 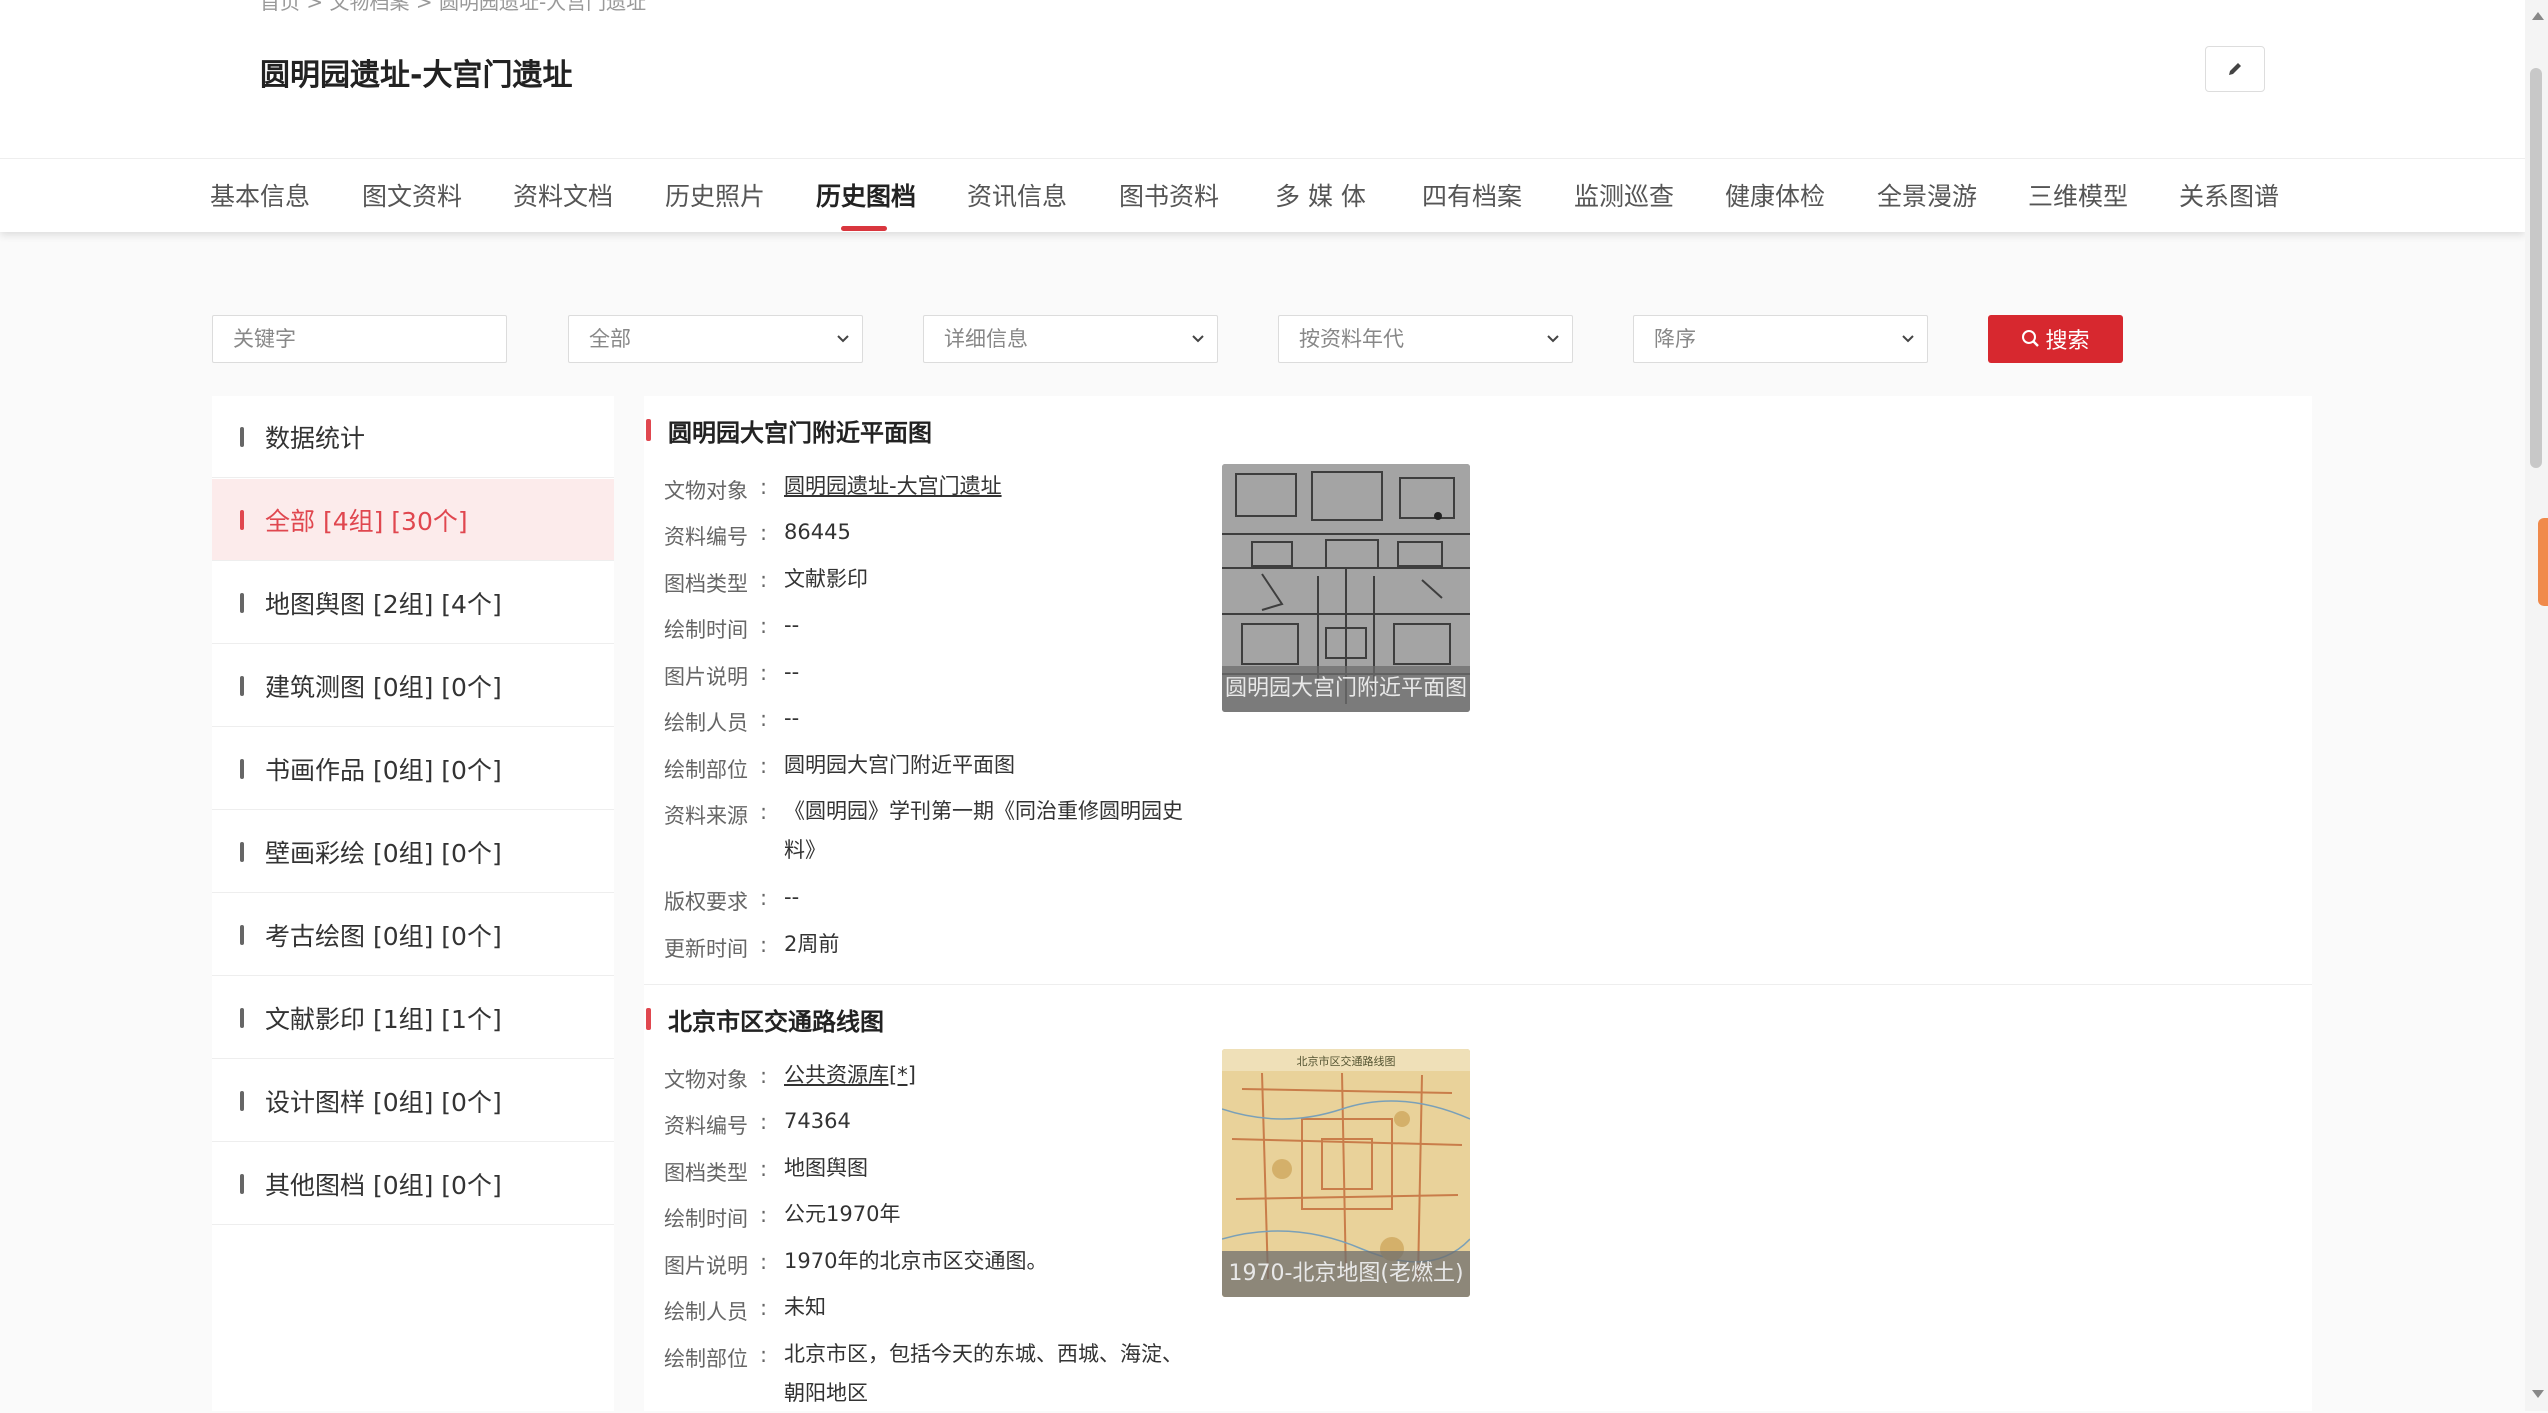 I want to click on scroll-down-icon, so click(x=2538, y=1394).